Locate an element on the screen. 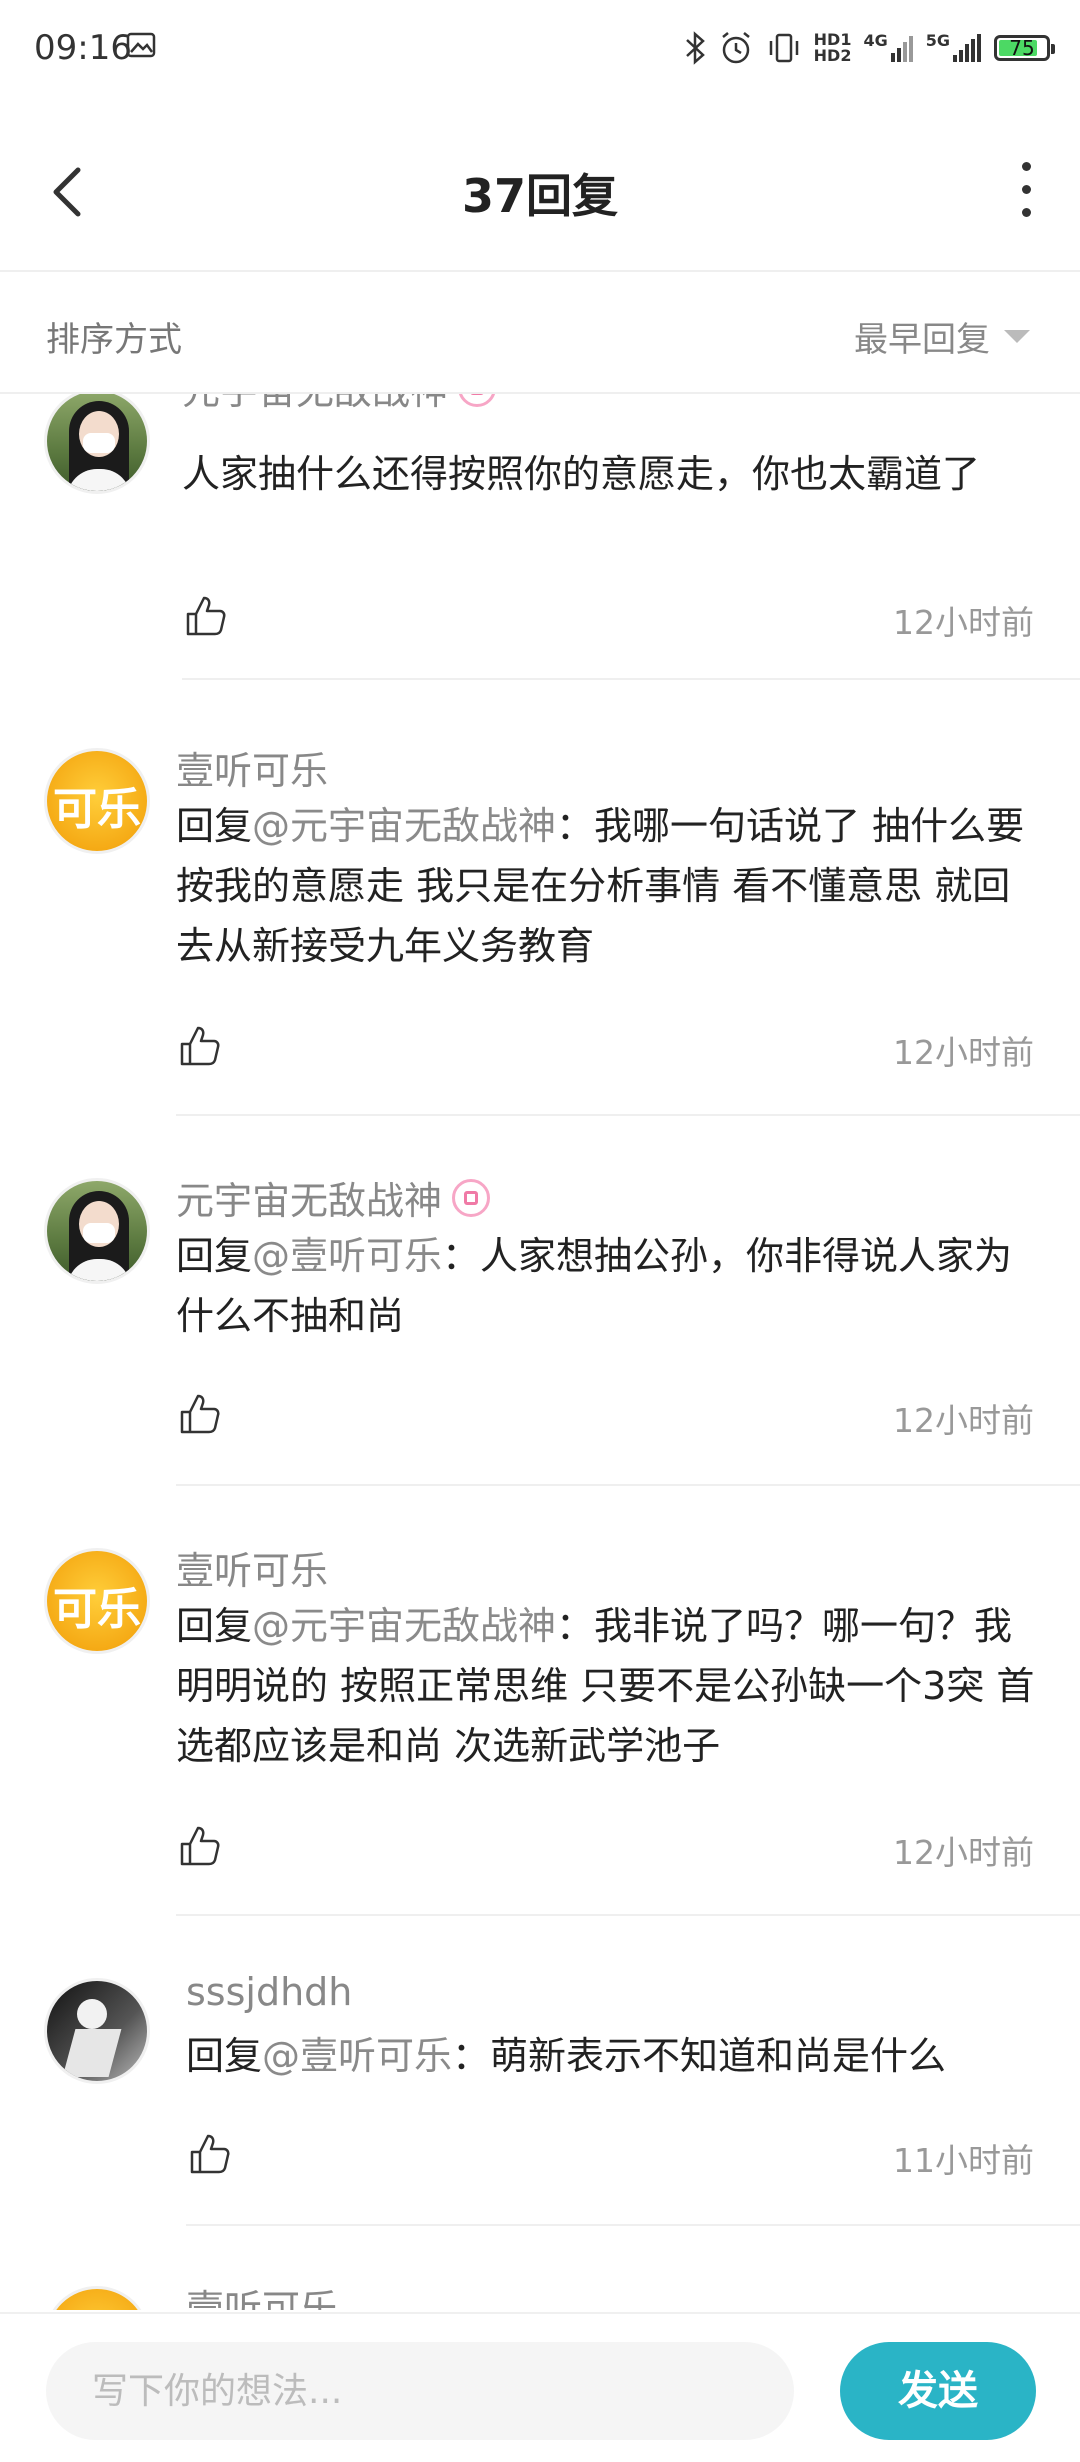 The height and width of the screenshot is (2462, 1080). status-icons: HD1 HD2 4G 5G 75 is located at coordinates (869, 48).